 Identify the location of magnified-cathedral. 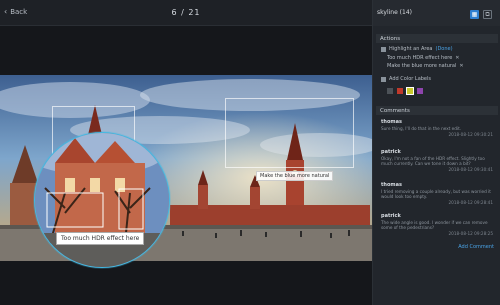
(102, 200).